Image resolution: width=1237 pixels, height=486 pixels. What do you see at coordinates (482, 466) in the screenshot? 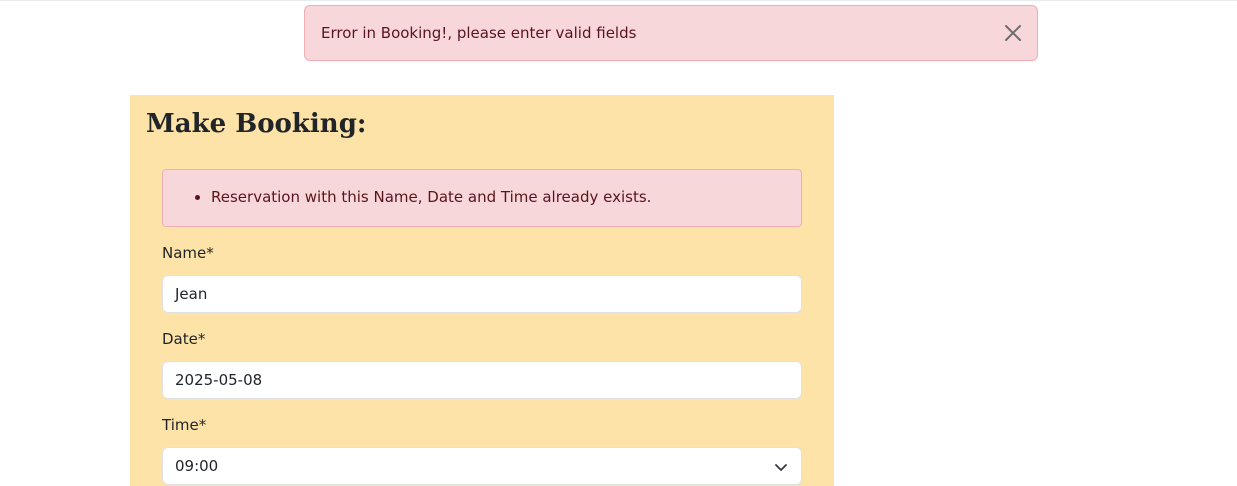
I see `time-select: 09:00` at bounding box center [482, 466].